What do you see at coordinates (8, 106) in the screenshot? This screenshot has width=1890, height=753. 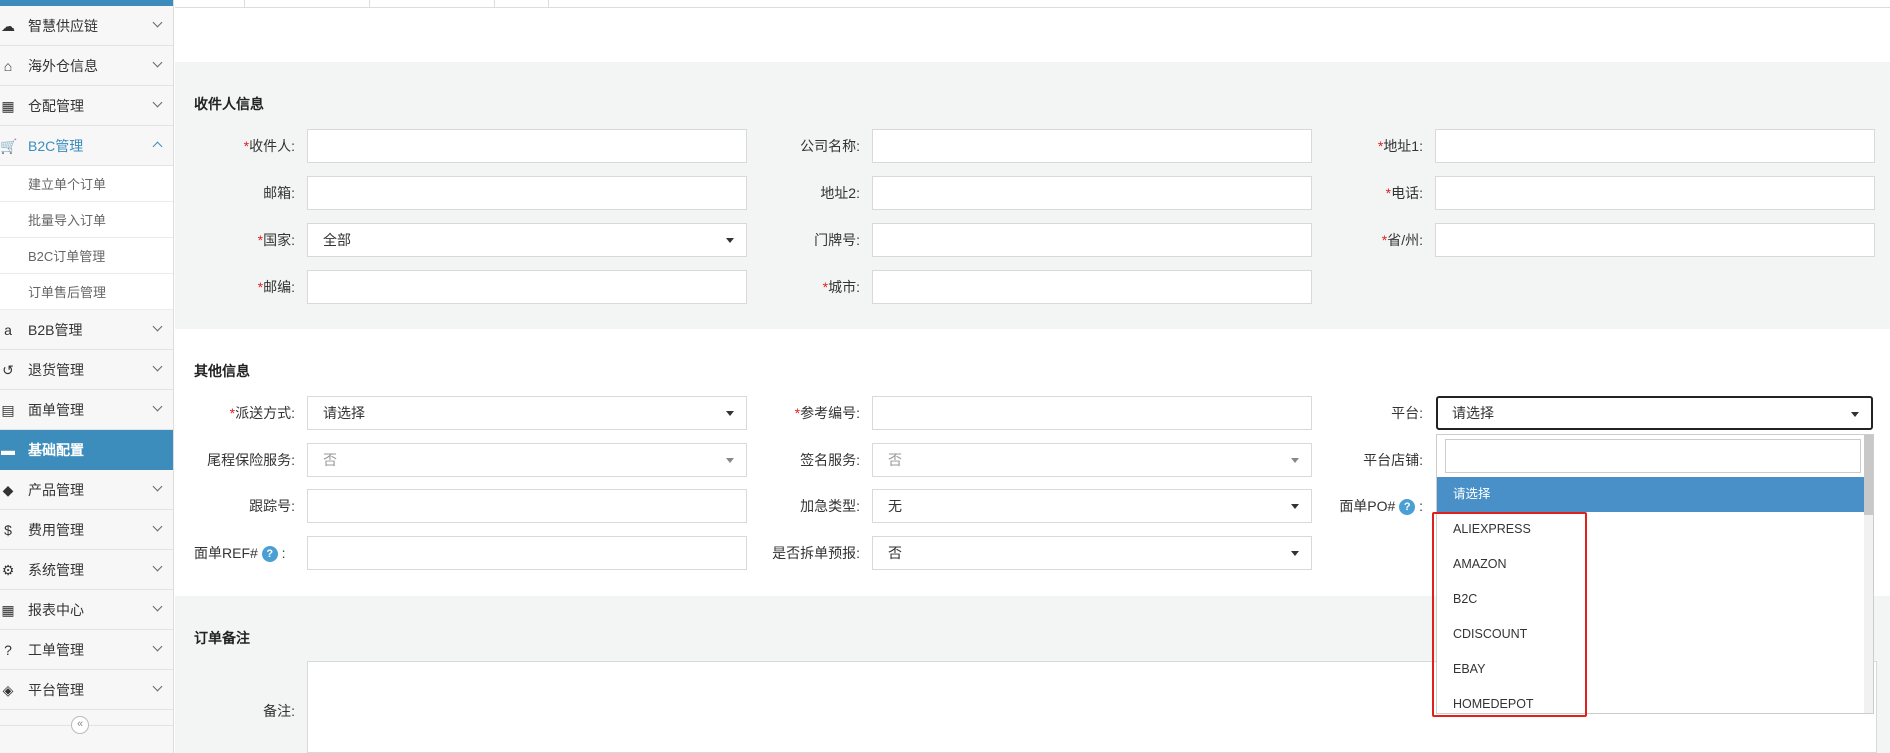 I see `grid-icon: ▦` at bounding box center [8, 106].